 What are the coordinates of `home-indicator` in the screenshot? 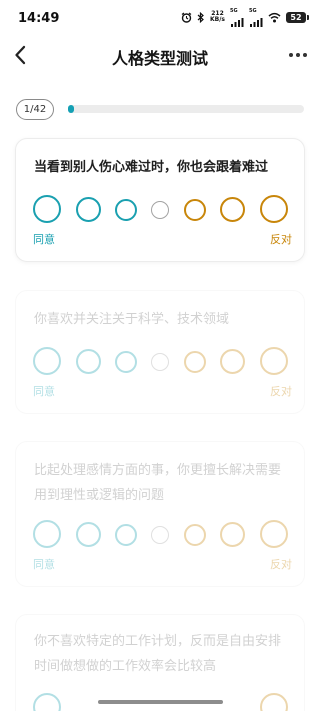 It's located at (160, 702).